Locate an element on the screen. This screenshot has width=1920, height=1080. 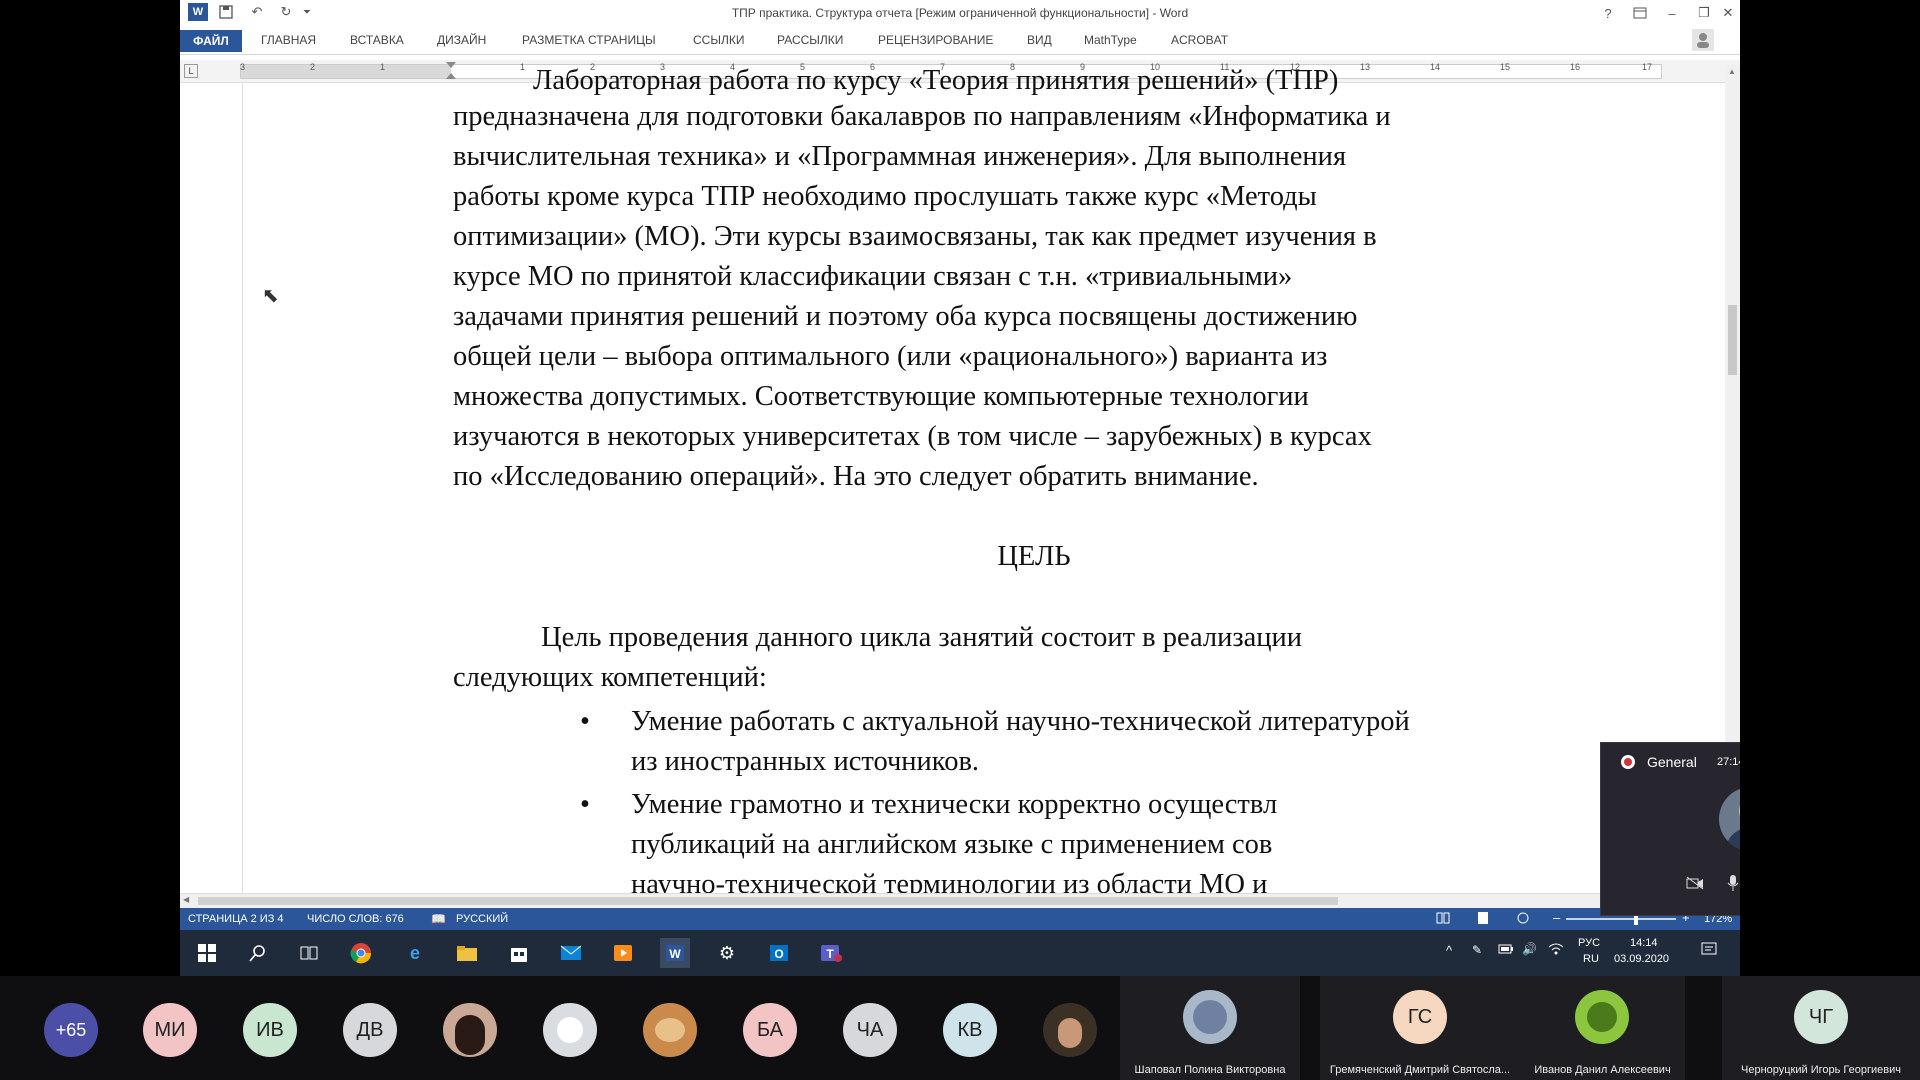
tray-expand-icon: ^ is located at coordinates (1449, 950).